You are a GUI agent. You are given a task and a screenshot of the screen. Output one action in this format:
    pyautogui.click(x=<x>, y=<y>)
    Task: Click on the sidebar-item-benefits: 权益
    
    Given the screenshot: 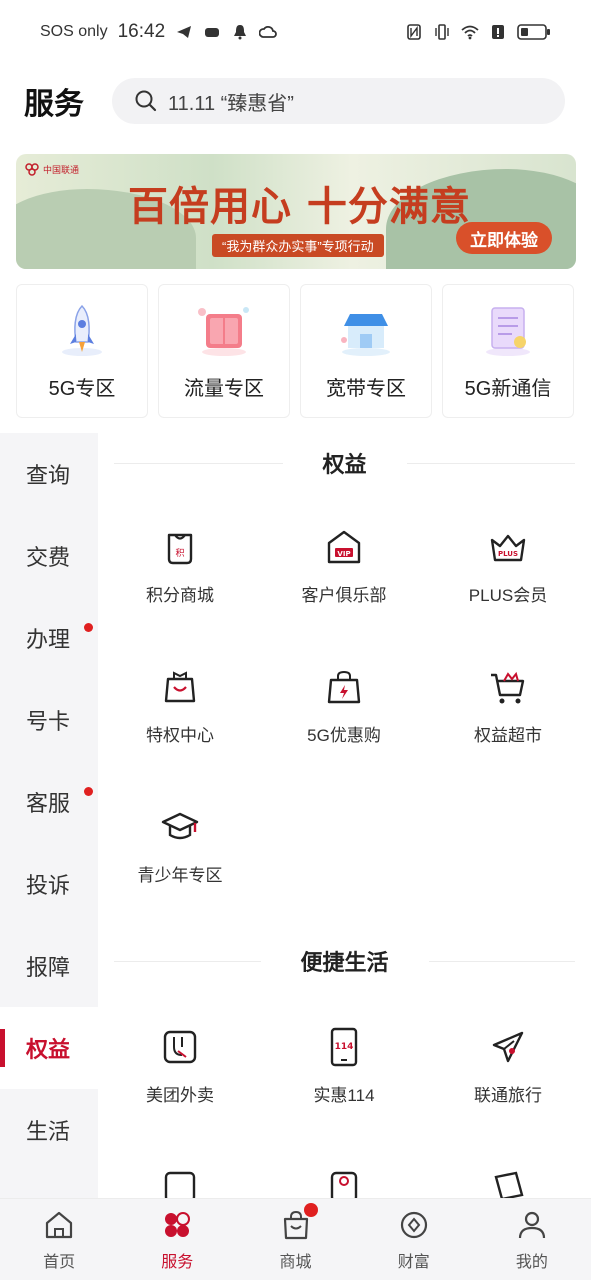 What is the action you would take?
    pyautogui.click(x=49, y=1048)
    